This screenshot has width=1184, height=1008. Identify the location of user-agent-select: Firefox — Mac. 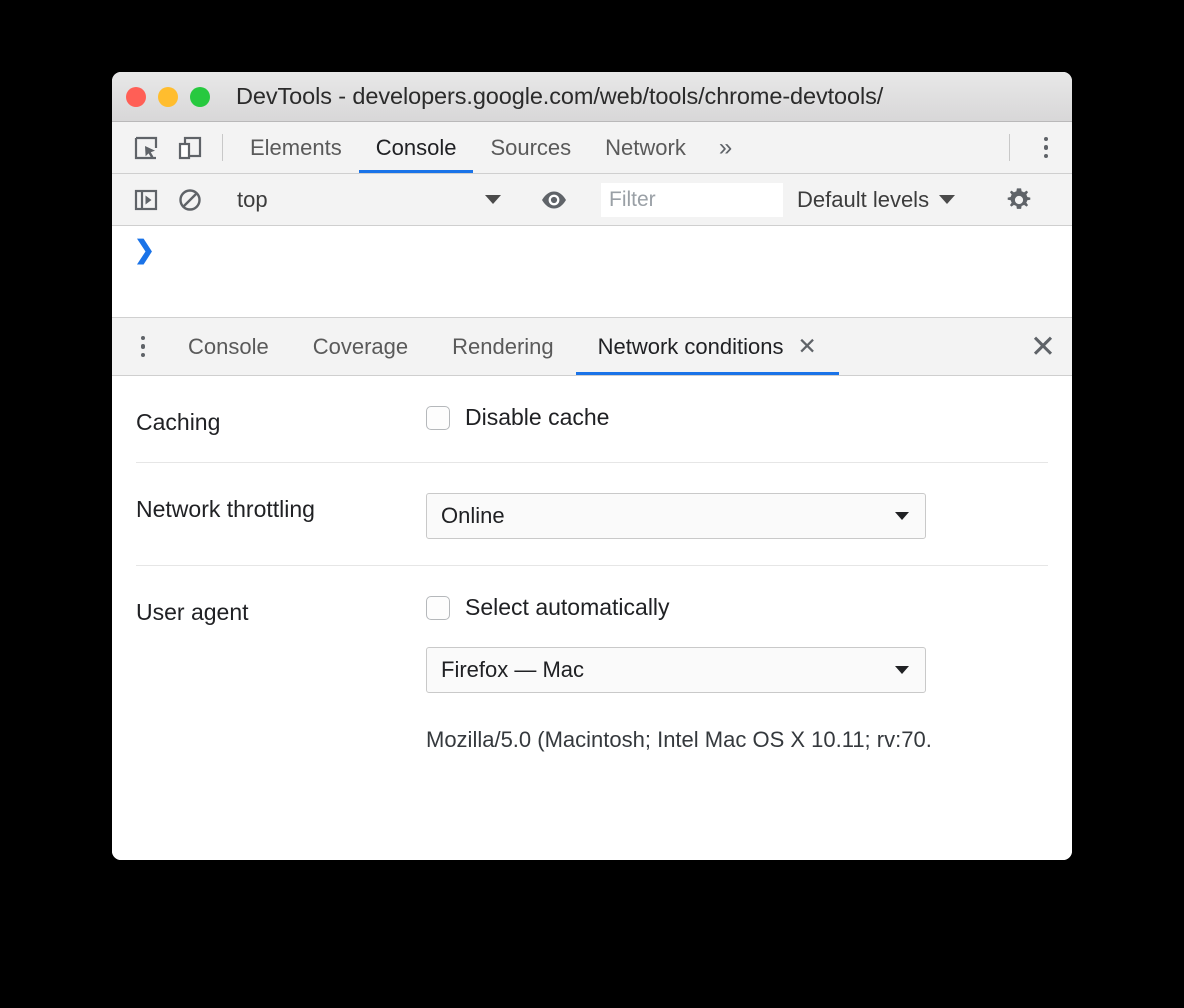
(676, 670).